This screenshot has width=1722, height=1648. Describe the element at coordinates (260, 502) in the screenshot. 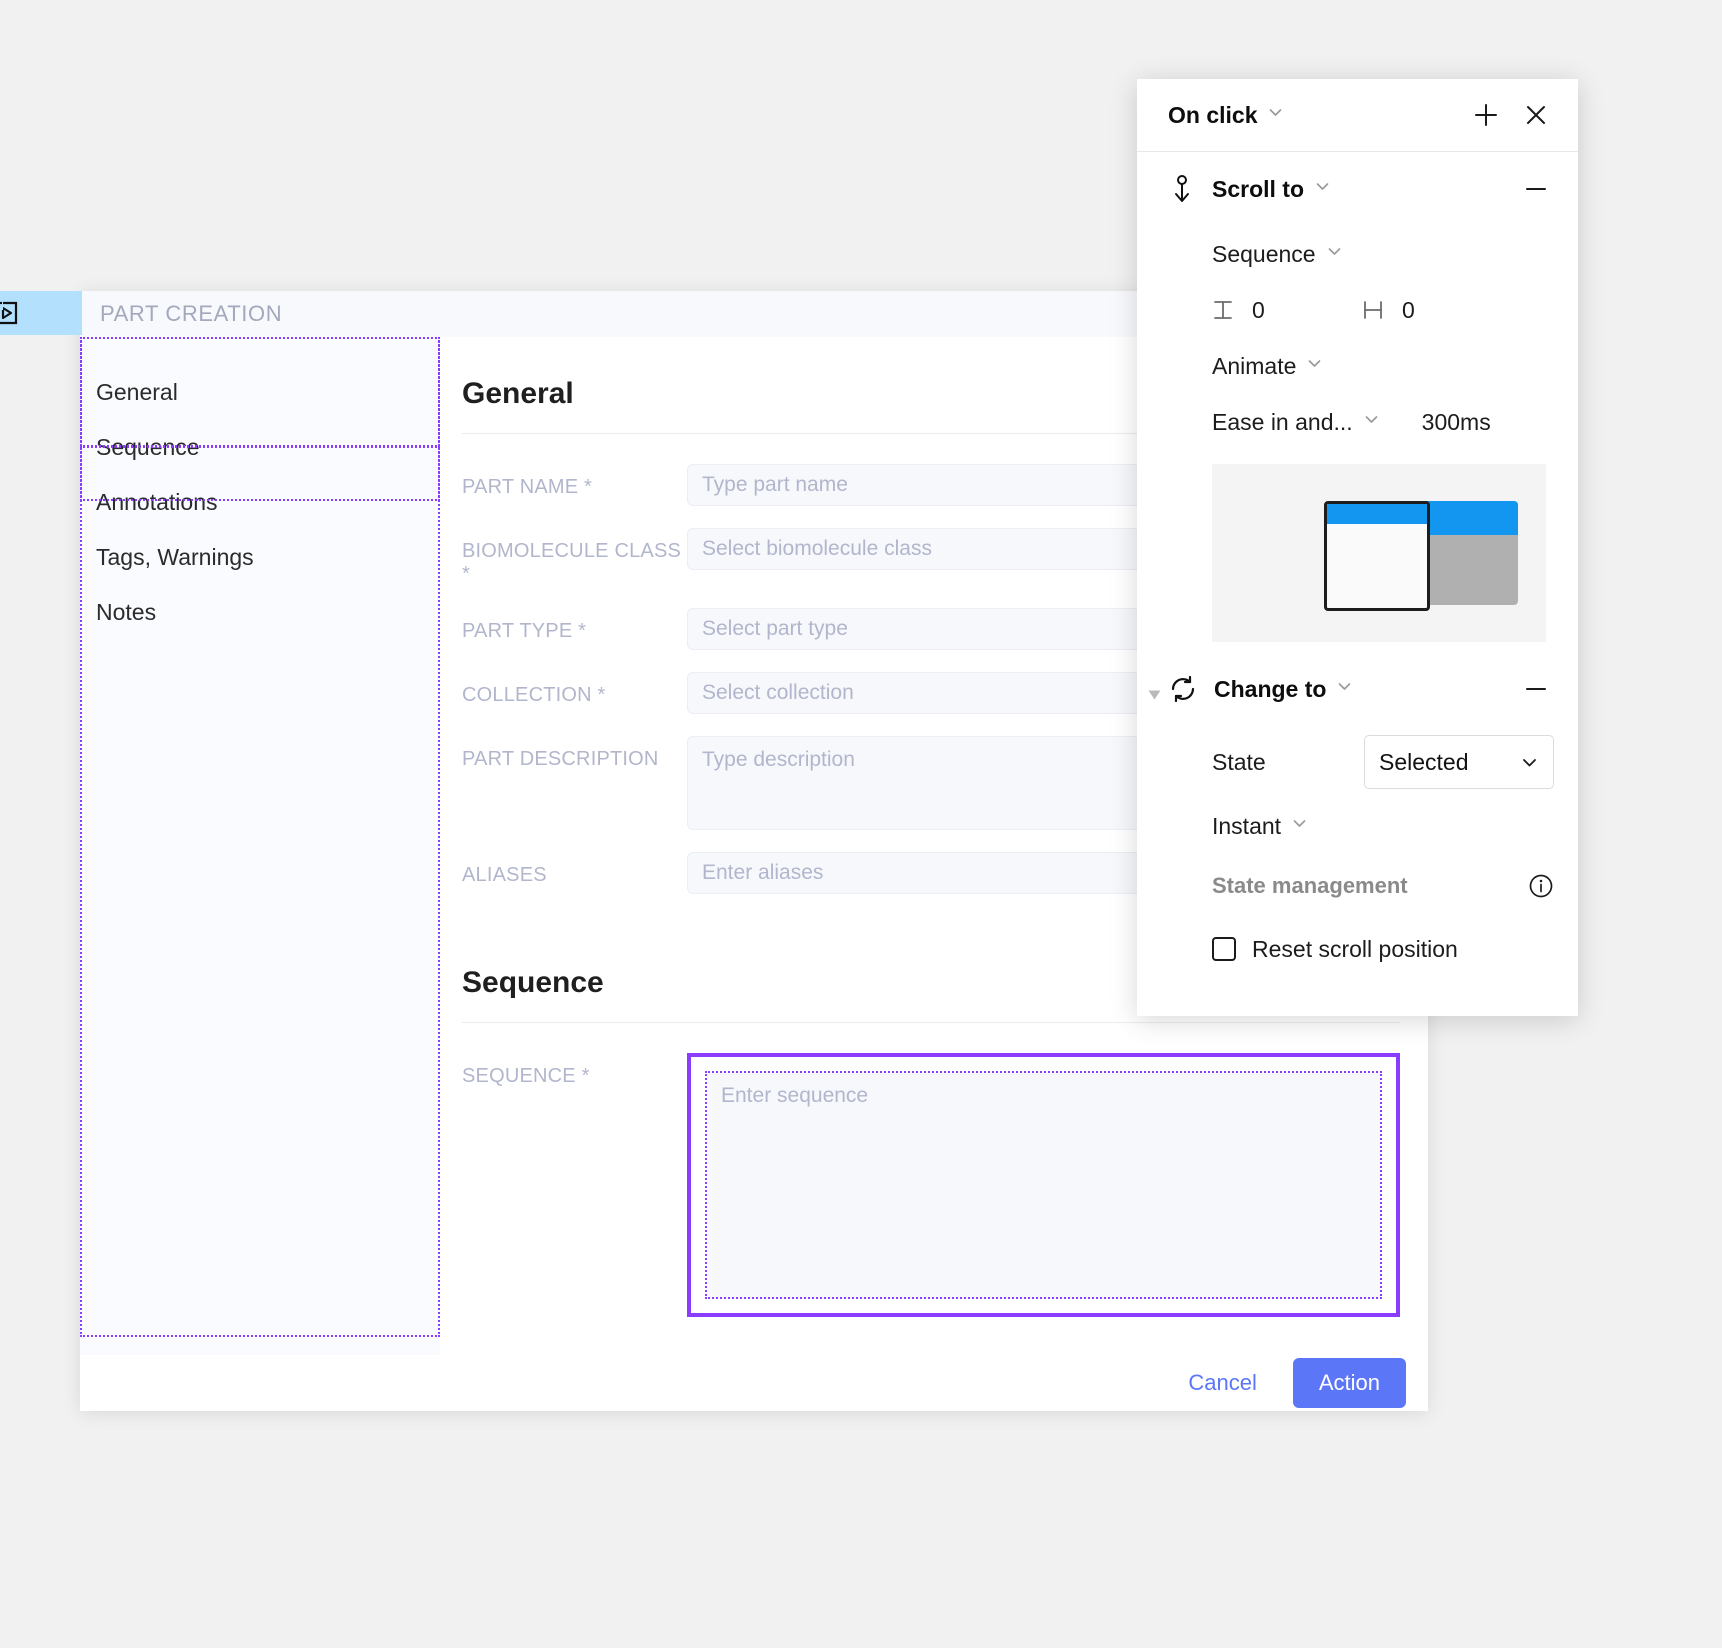

I see `sidebar-item-annotations: Annotations` at that location.